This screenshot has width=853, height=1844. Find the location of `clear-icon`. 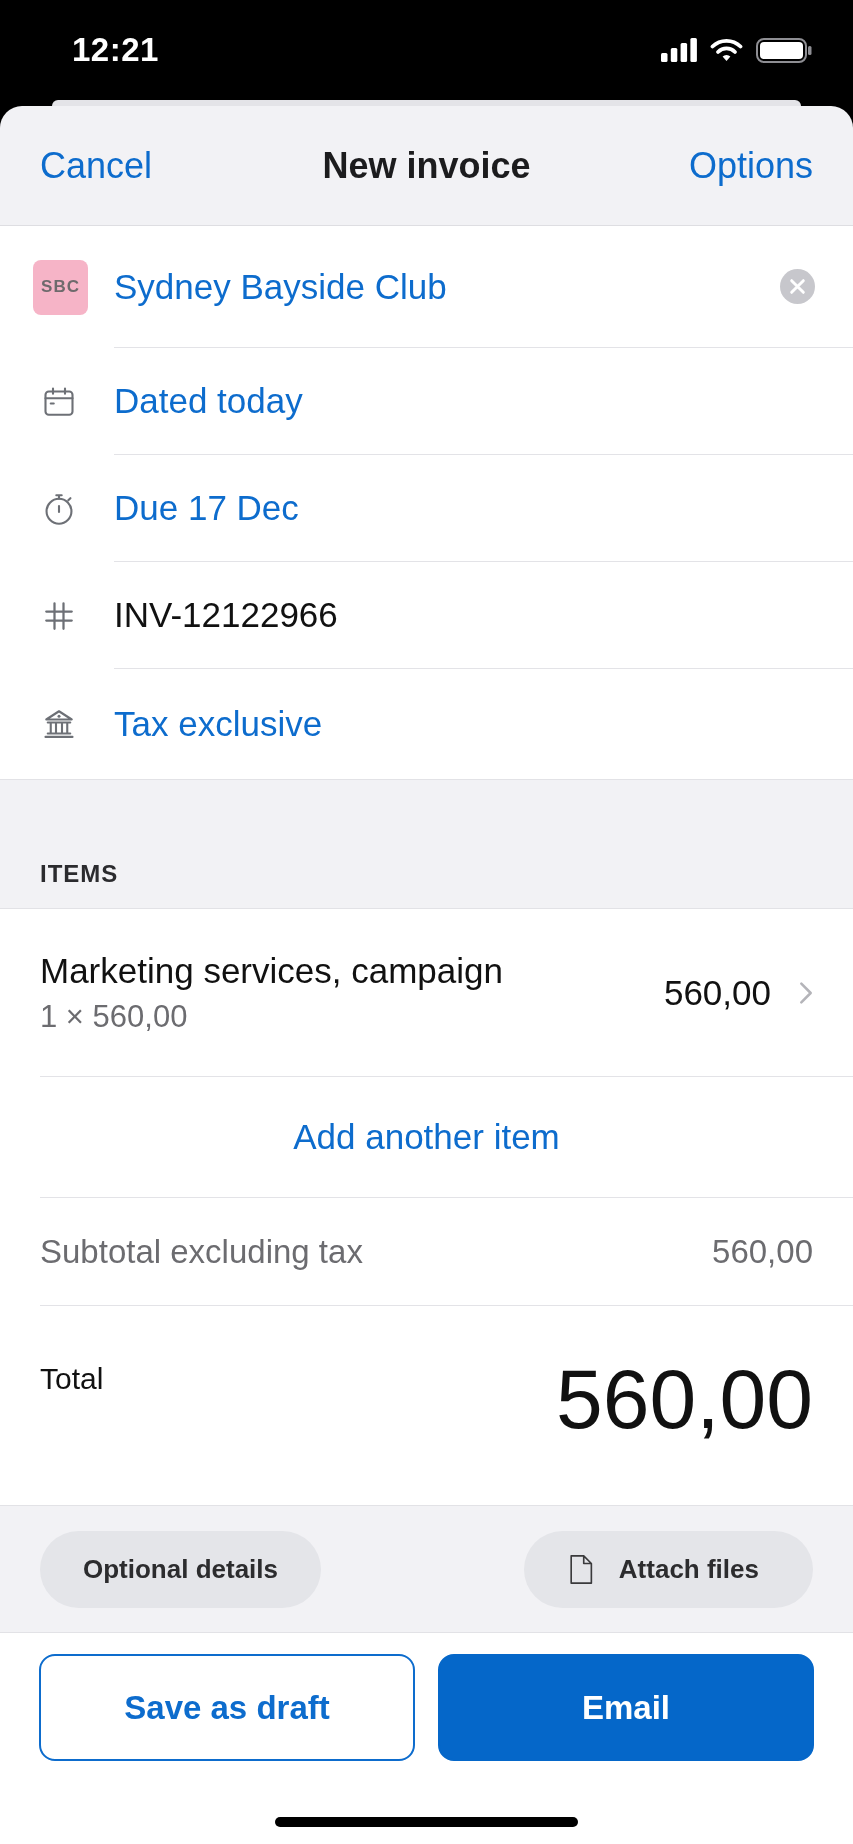

clear-icon is located at coordinates (797, 286).